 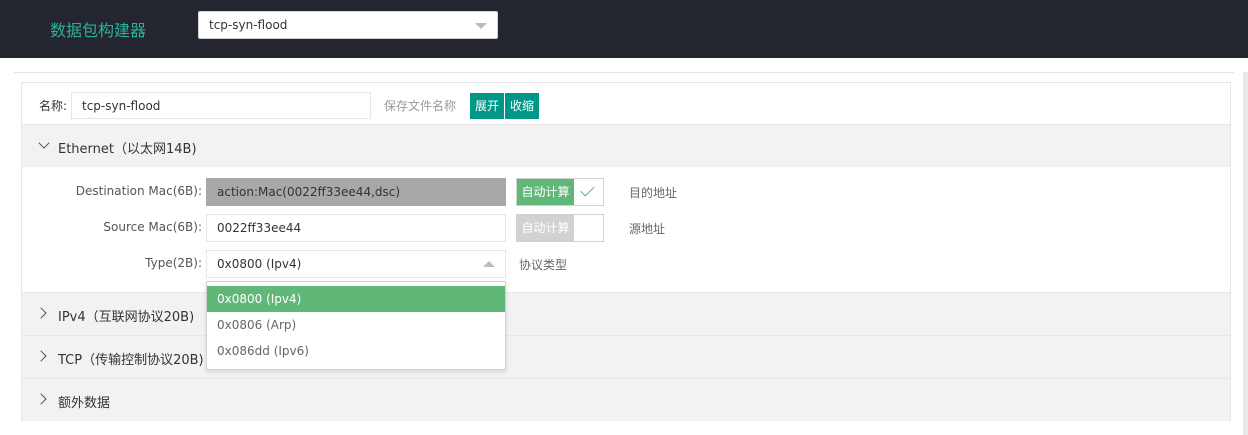 I want to click on name-input, so click(x=221, y=105).